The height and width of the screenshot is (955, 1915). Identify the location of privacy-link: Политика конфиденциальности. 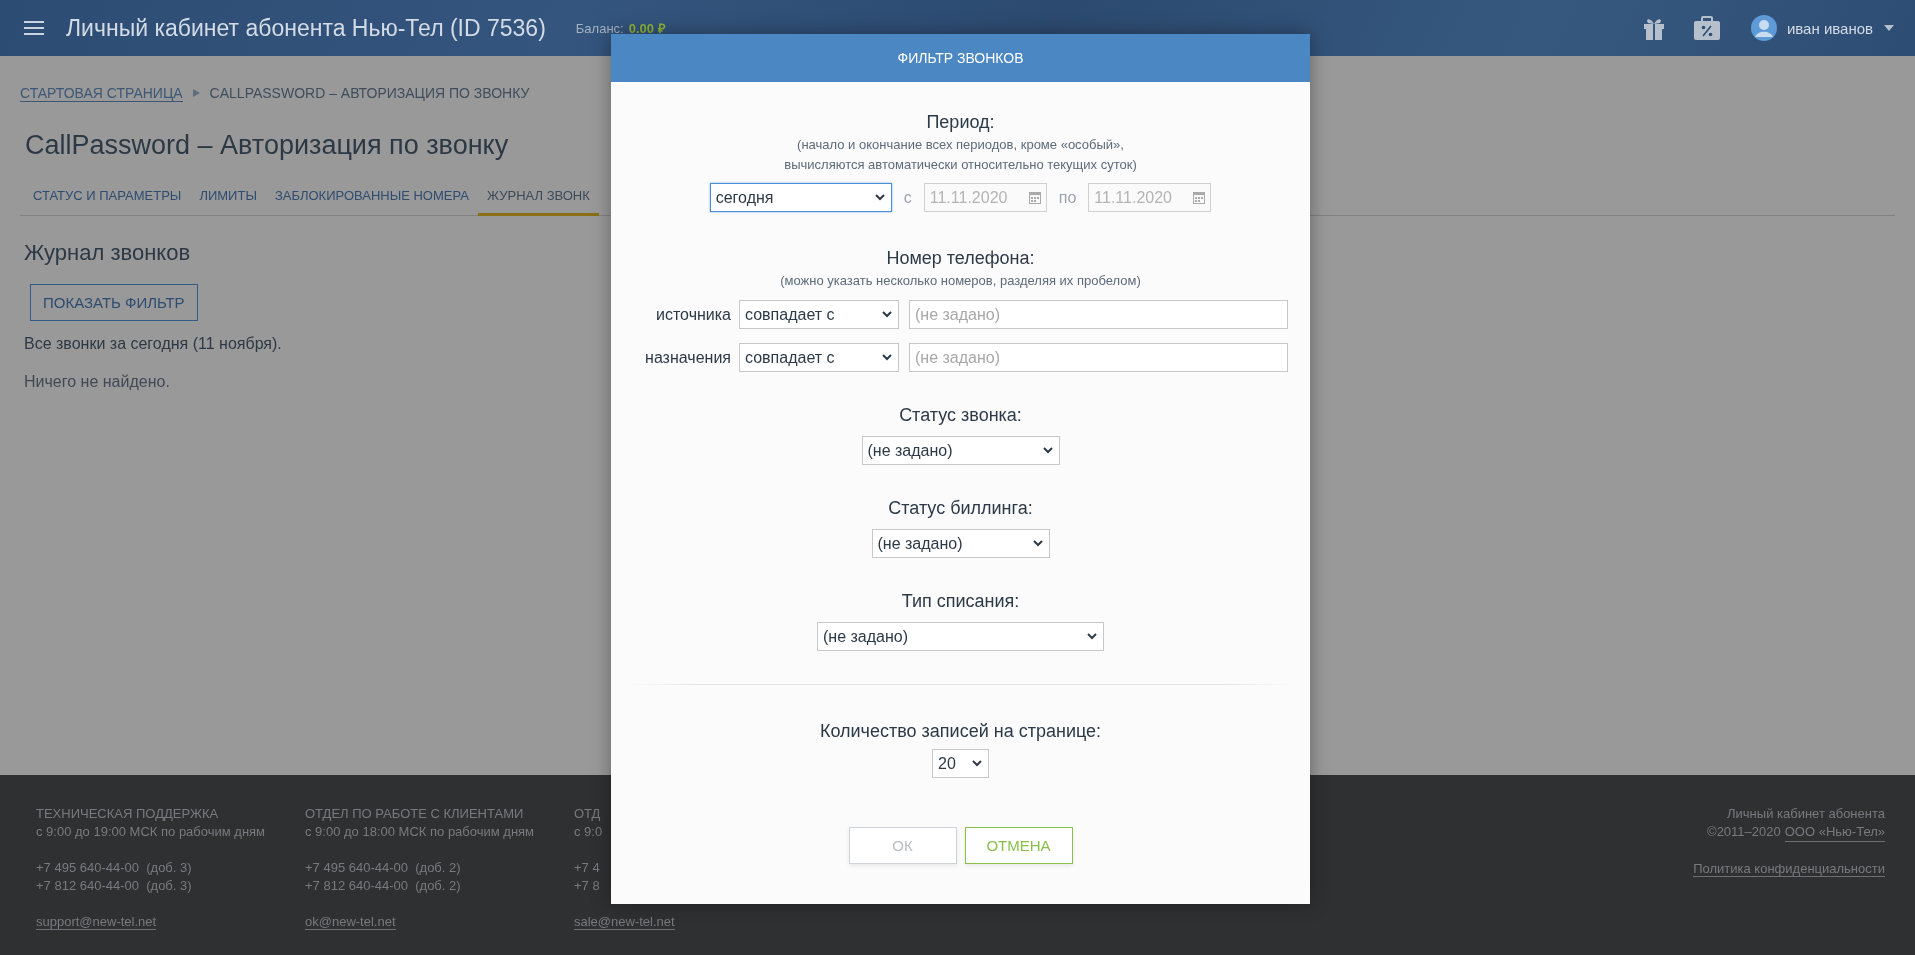
(1789, 869).